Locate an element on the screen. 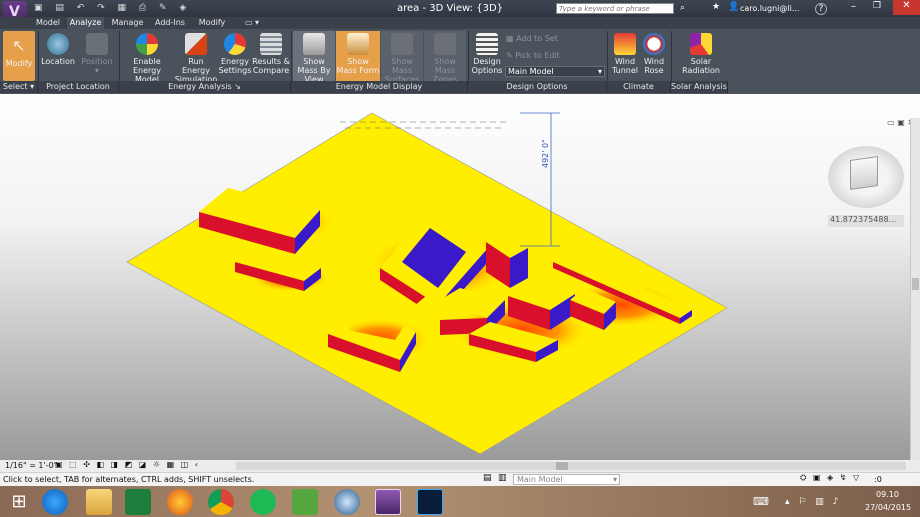  mass-view-icon is located at coordinates (314, 44).